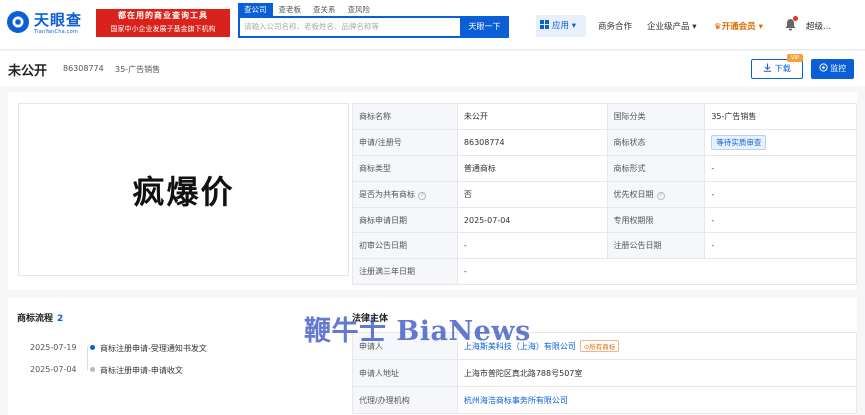  I want to click on search-button: 天眼一下, so click(484, 27).